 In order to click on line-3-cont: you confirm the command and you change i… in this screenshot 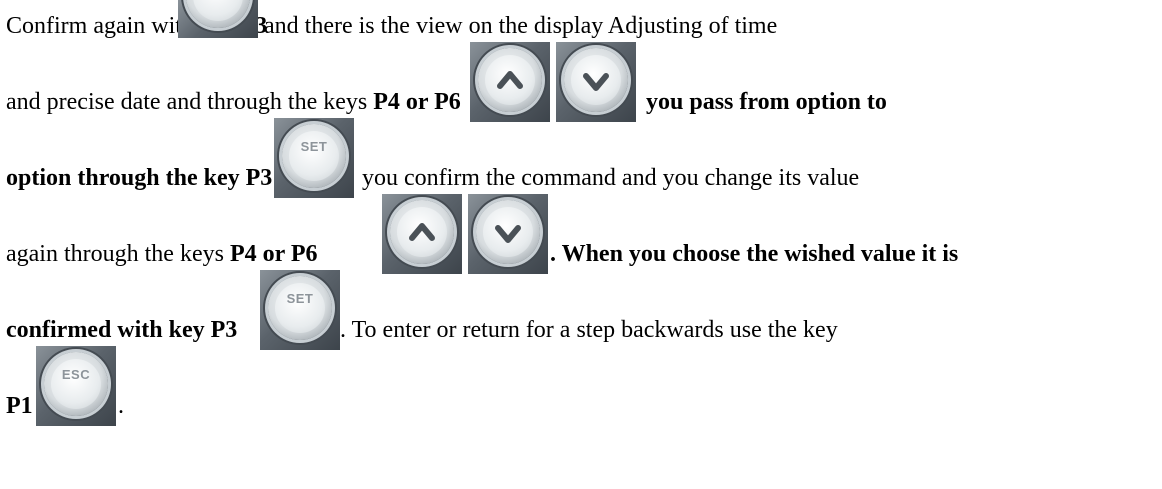, I will do `click(610, 178)`.